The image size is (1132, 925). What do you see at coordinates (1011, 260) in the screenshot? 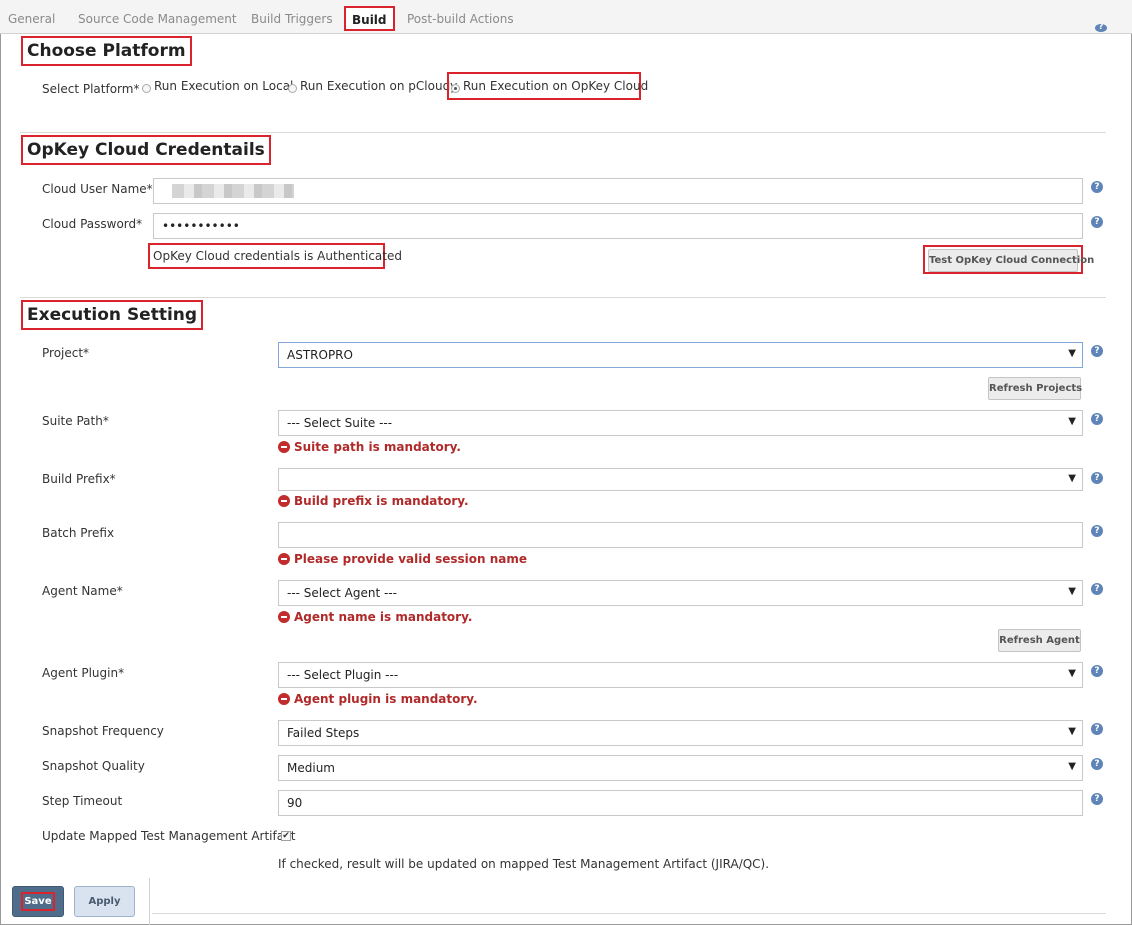
I see `test-opkey-cloud-connection-button: Test OpKey Cloud Connection` at bounding box center [1011, 260].